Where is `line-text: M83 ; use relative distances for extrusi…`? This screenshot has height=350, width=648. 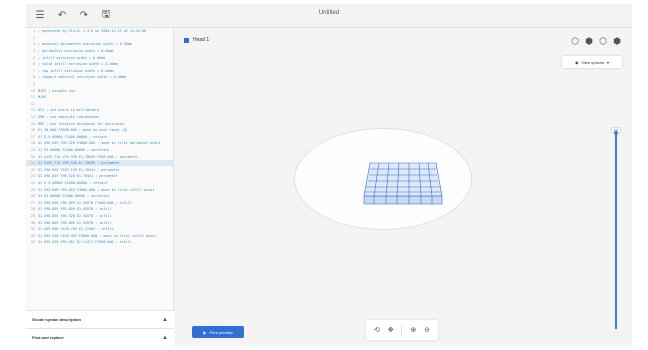
line-text: M83 ; use relative distances for extrusi… is located at coordinates (81, 123).